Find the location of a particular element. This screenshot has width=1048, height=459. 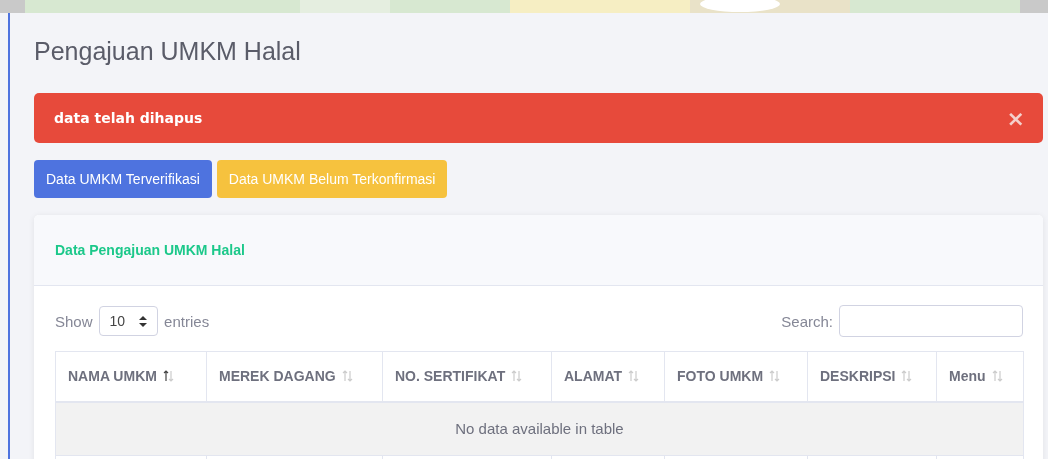

filter-button: Data UMKM Terverifikasi is located at coordinates (123, 179).